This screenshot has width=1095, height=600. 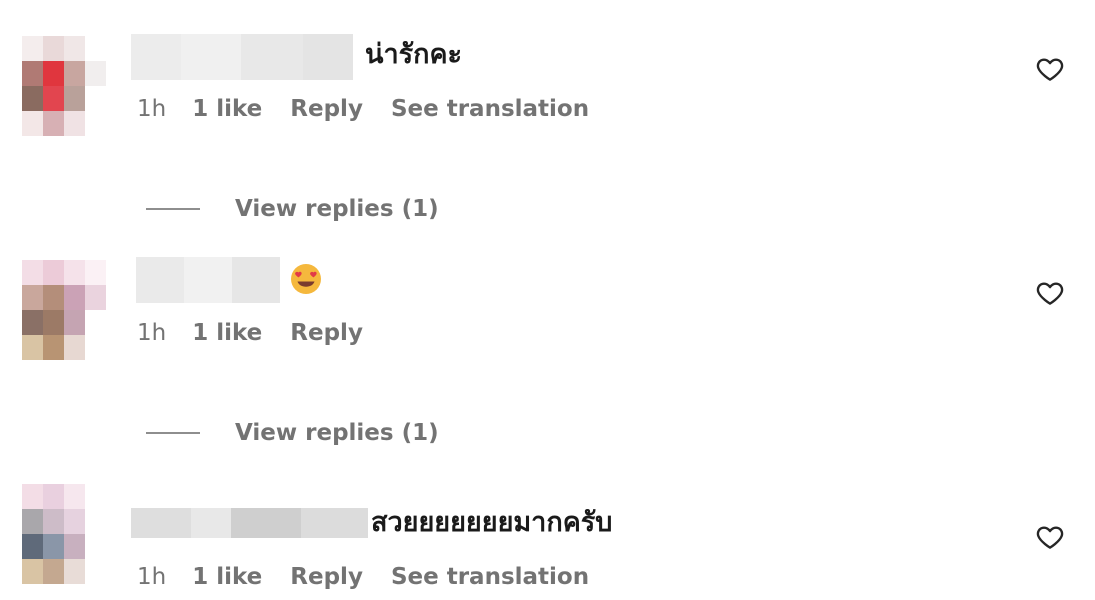 I want to click on comment-text: น่ารักคะ, so click(x=414, y=54).